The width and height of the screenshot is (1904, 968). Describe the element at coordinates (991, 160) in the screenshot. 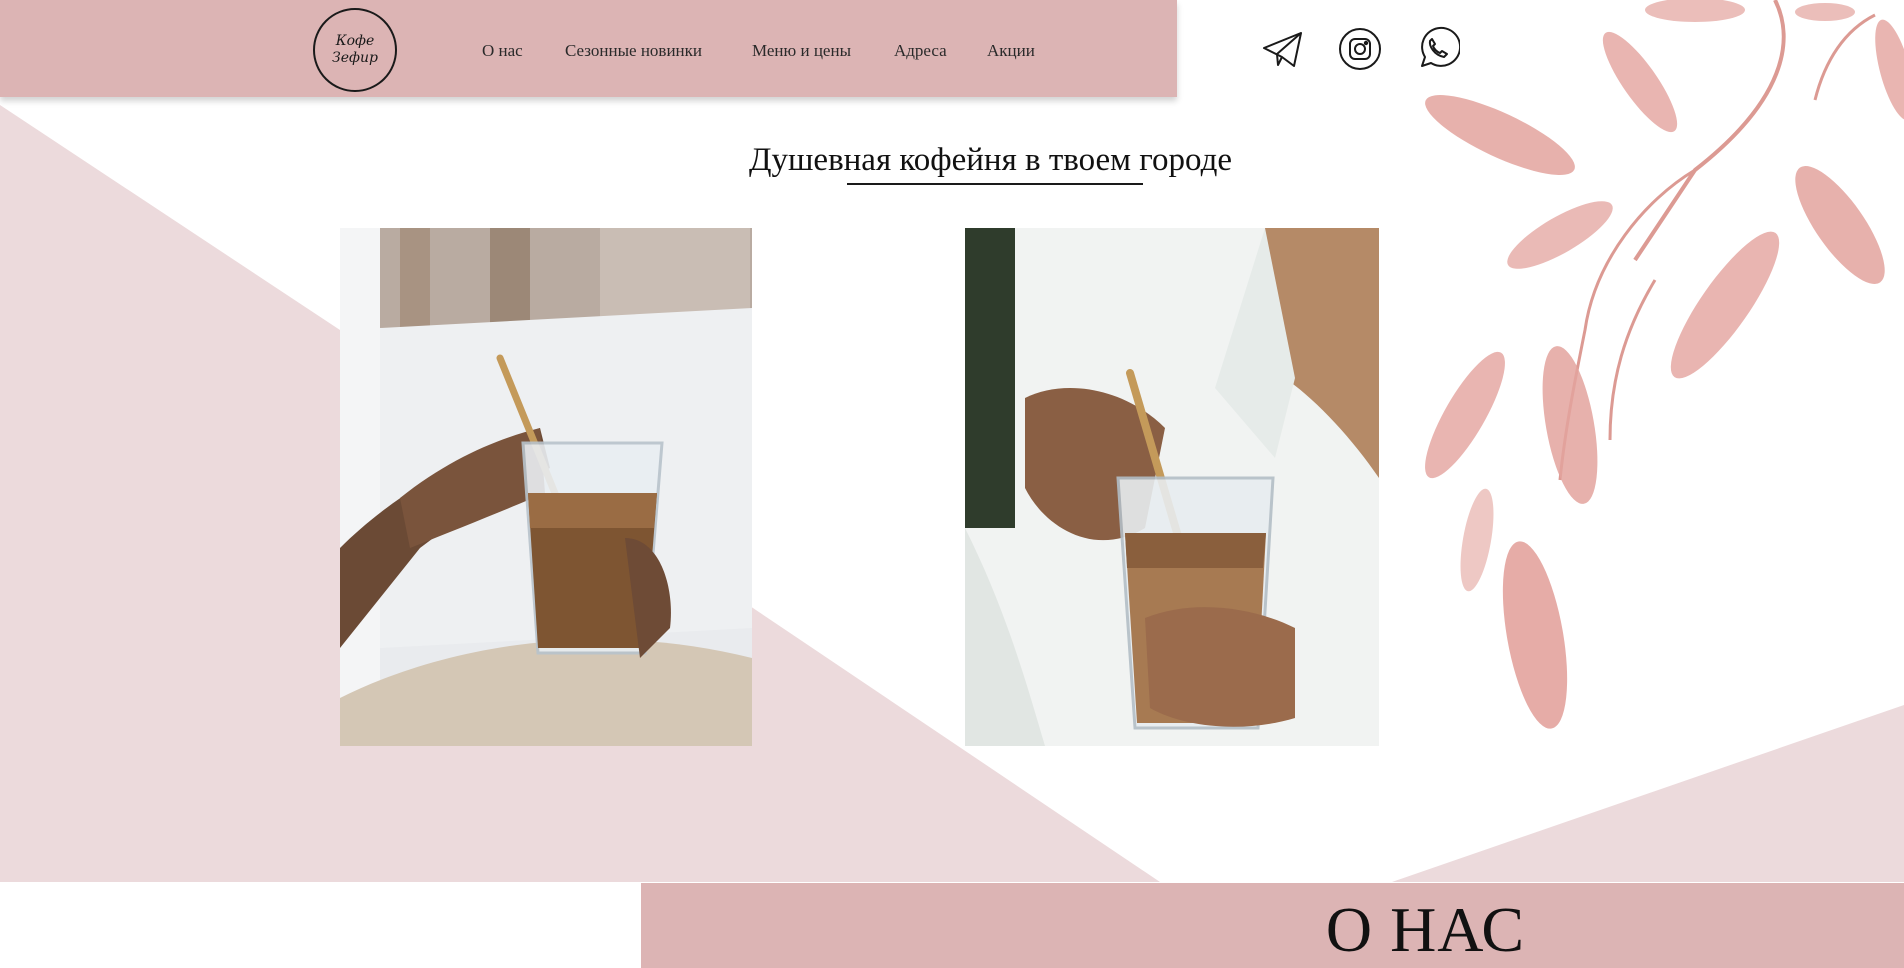

I see `hero-title: Душевная кофейня в твоем городе` at that location.